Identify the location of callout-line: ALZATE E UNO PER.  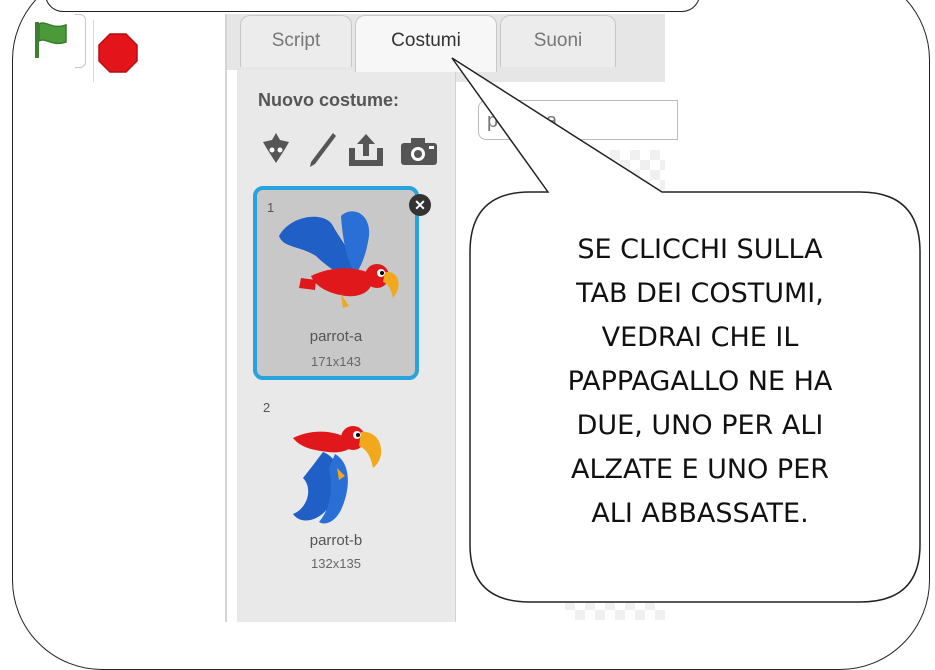
(700, 469).